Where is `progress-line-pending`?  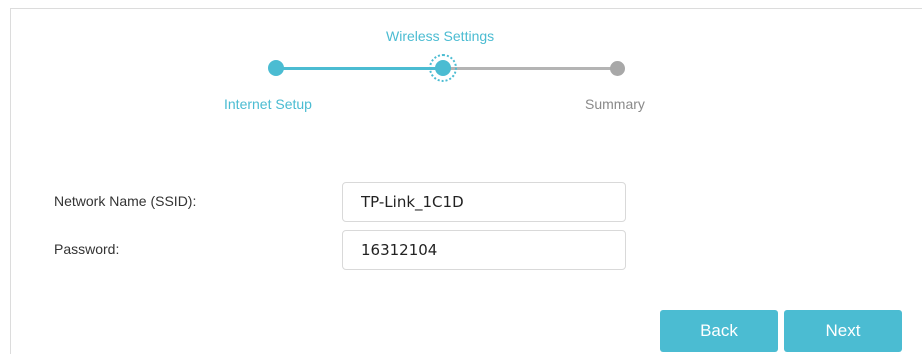
progress-line-pending is located at coordinates (530, 68).